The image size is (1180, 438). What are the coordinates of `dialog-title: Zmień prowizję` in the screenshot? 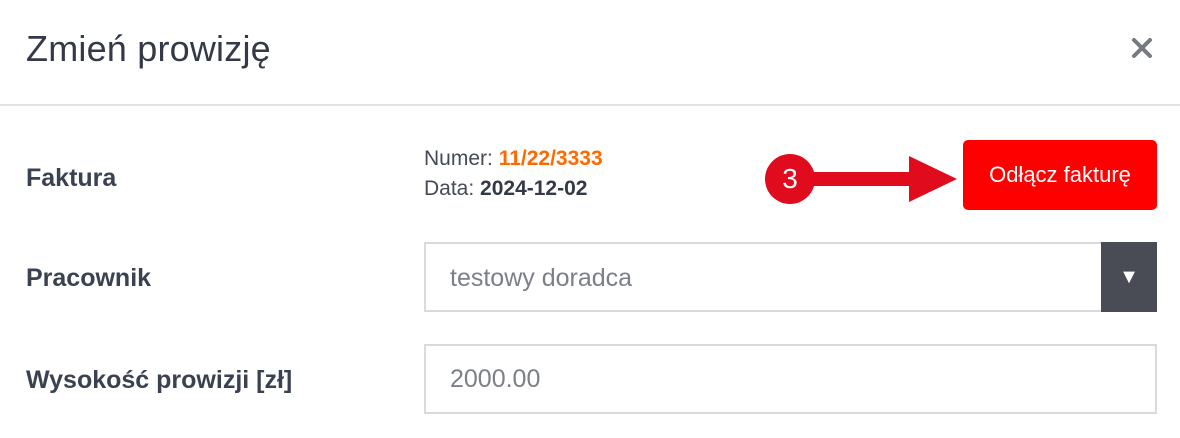 It's located at (148, 48).